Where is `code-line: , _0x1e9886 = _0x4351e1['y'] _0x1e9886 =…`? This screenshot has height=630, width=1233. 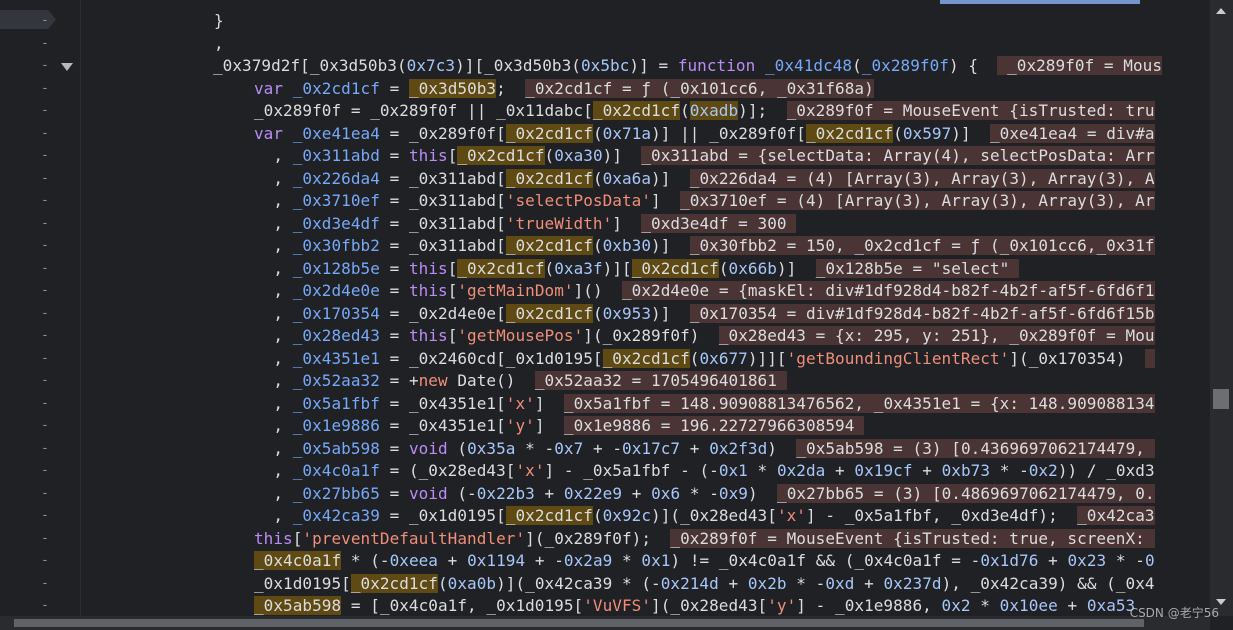 code-line: , _0x1e9886 = _0x4351e1['y'] _0x1e9886 =… is located at coordinates (559, 426).